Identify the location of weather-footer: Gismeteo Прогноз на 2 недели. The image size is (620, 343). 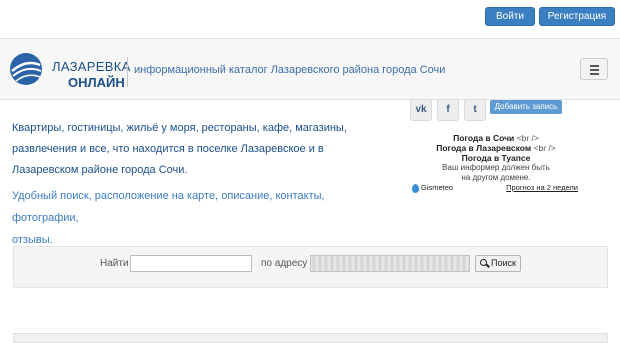
(496, 189).